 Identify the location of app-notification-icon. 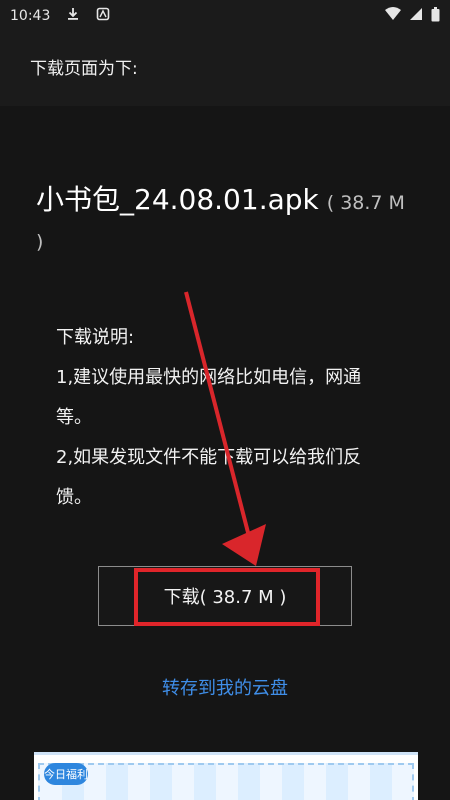
(103, 16).